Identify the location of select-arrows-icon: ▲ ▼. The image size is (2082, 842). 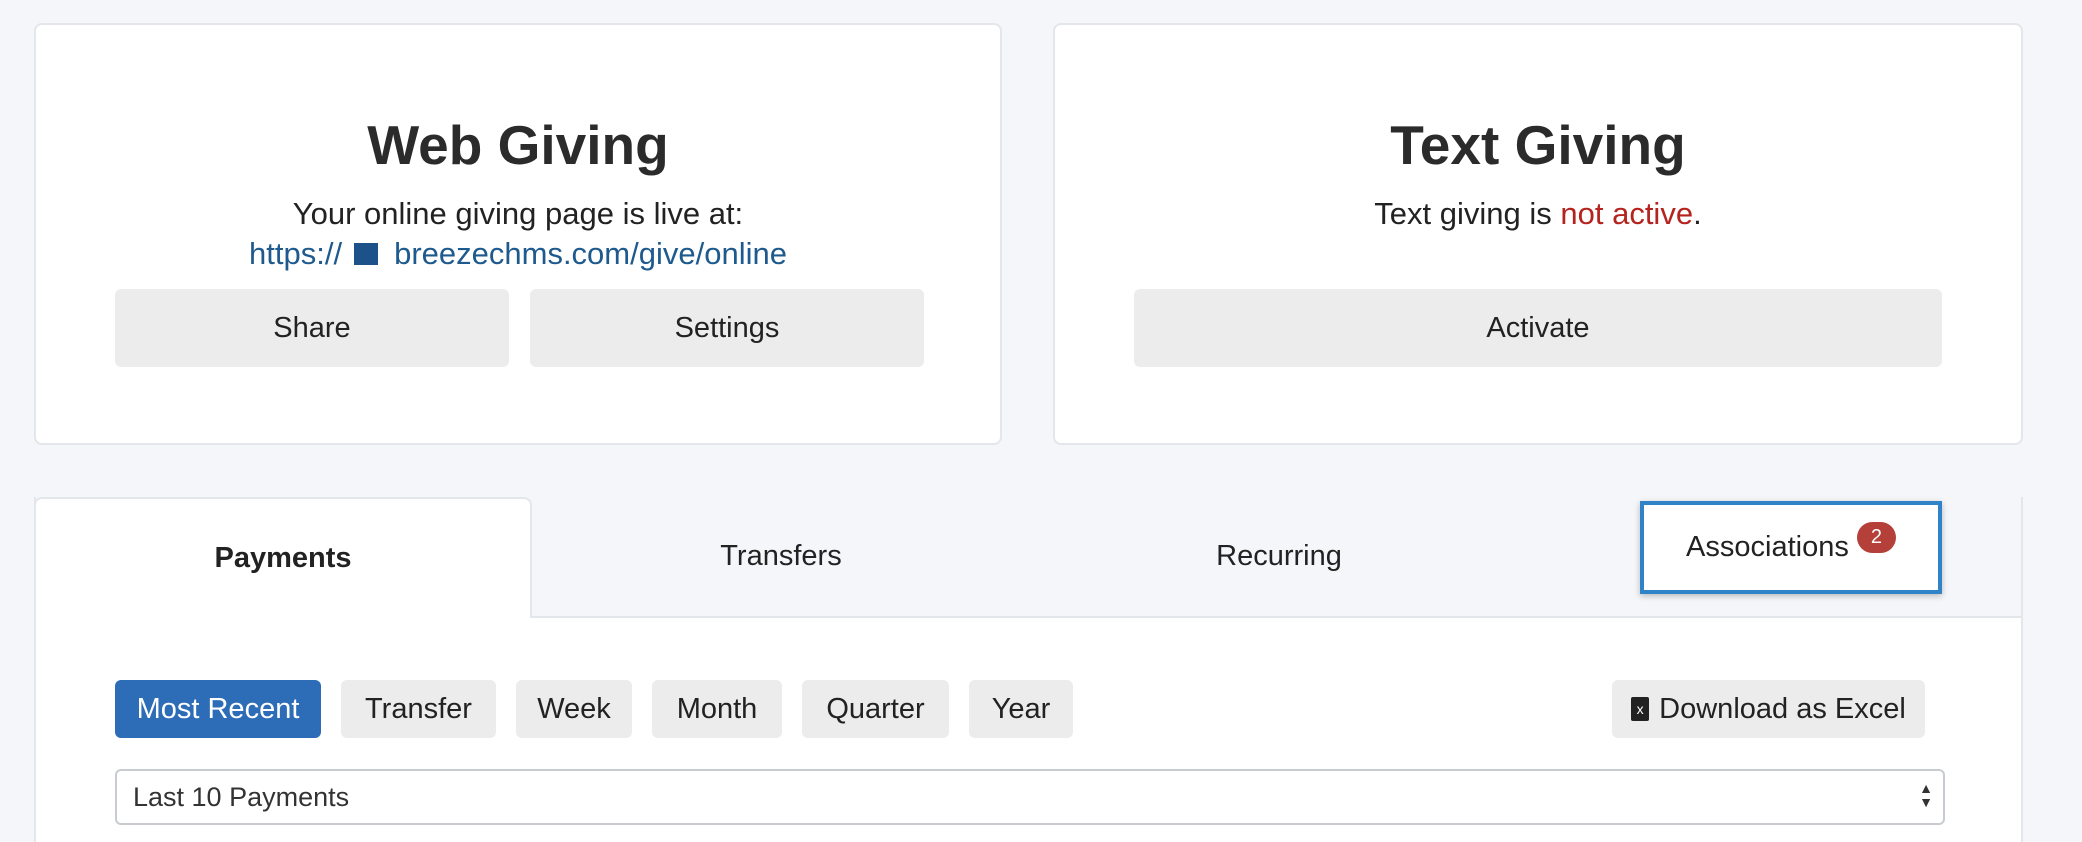
(1926, 795).